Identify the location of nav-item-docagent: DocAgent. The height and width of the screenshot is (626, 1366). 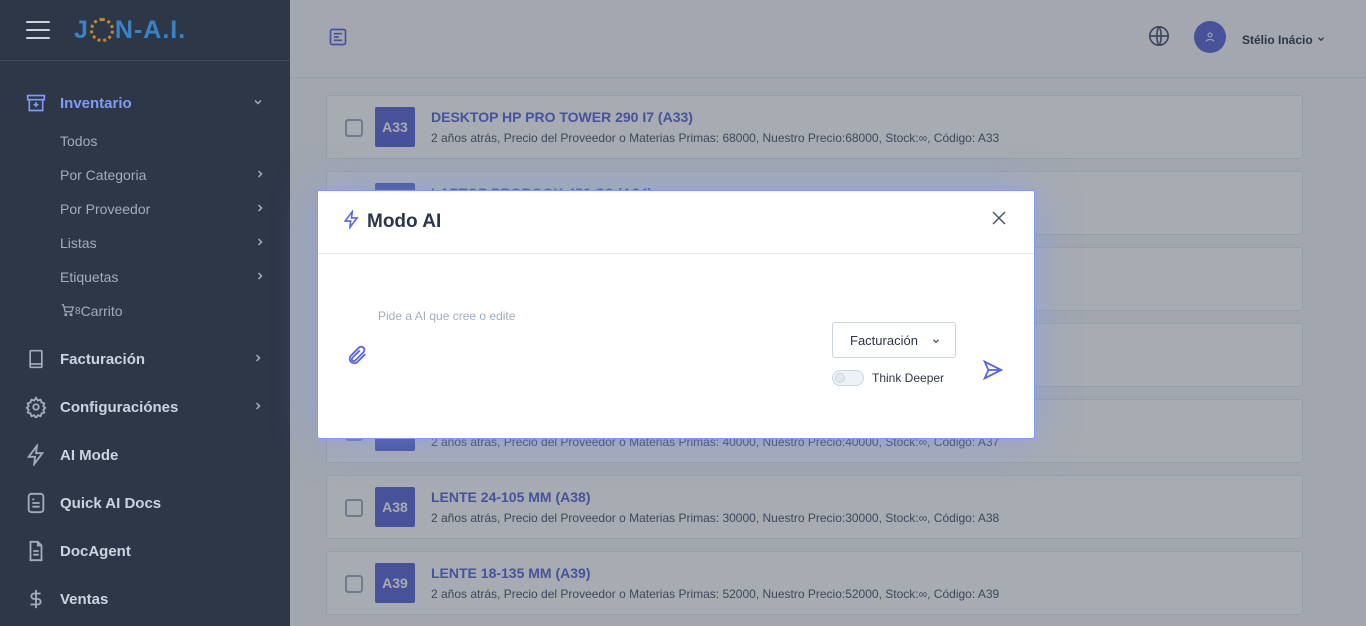
(145, 551).